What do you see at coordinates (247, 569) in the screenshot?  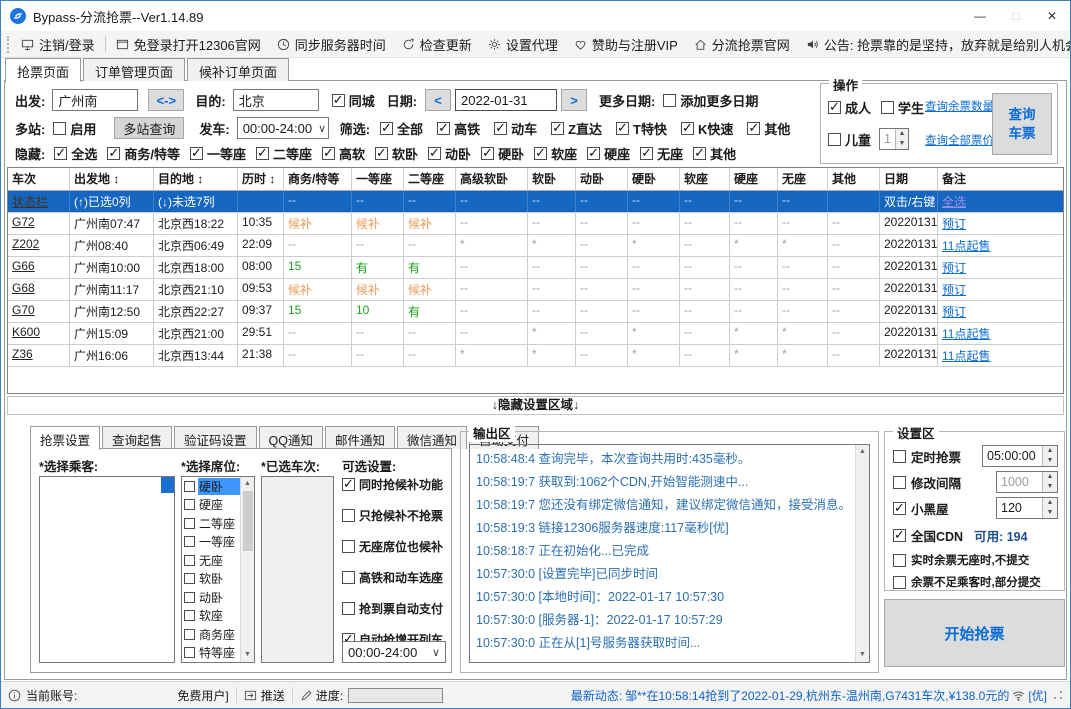 I see `seat-list-scrollbar: ▲ ▼` at bounding box center [247, 569].